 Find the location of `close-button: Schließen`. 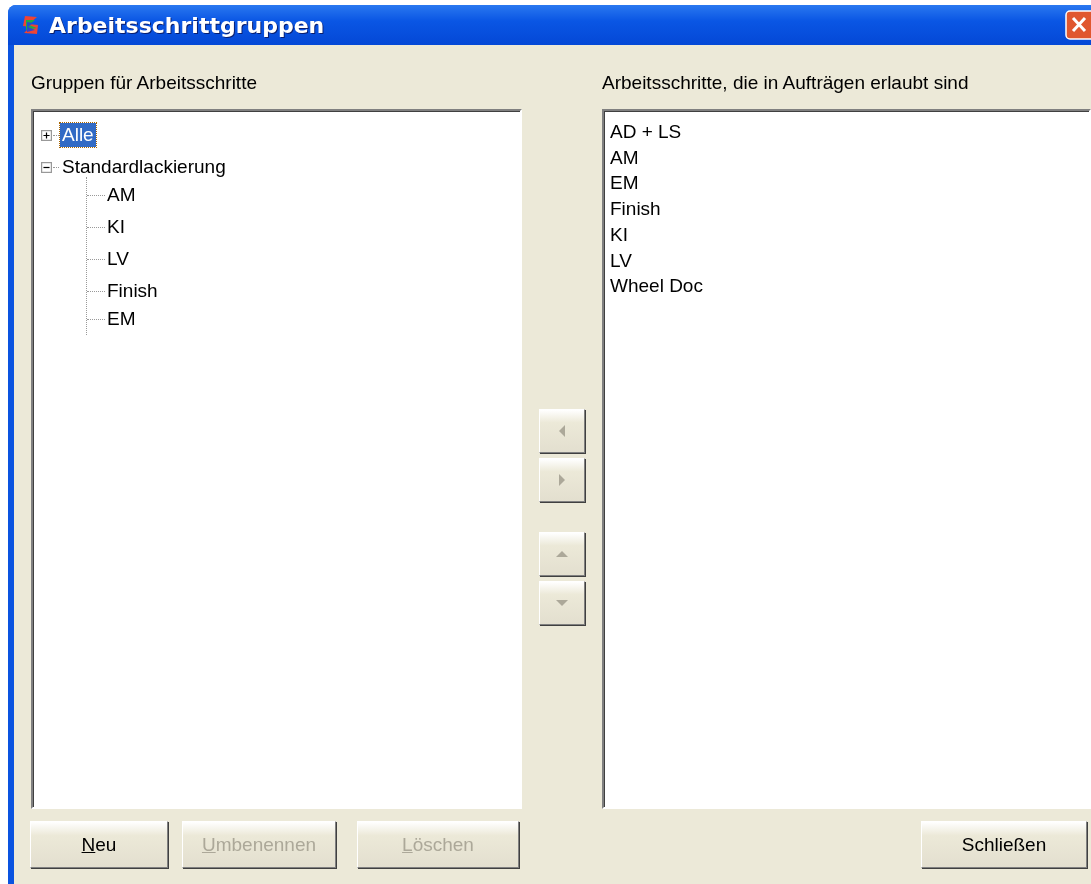

close-button: Schließen is located at coordinates (1004, 844).